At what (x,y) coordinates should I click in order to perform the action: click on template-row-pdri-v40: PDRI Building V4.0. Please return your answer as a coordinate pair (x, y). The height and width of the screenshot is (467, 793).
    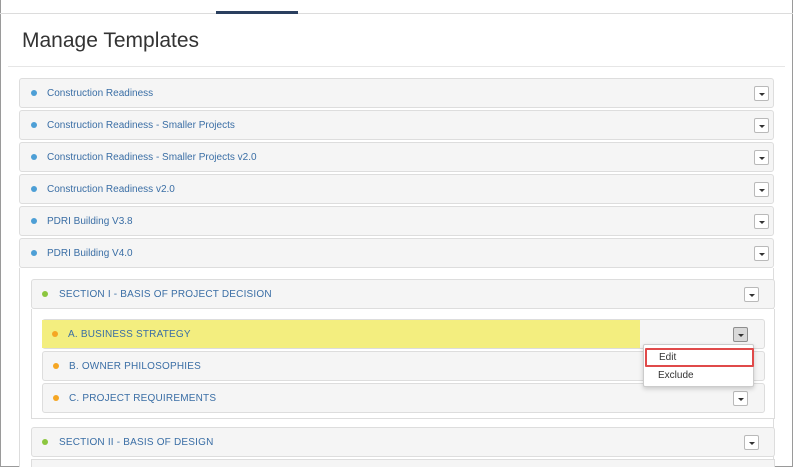
    Looking at the image, I should click on (396, 253).